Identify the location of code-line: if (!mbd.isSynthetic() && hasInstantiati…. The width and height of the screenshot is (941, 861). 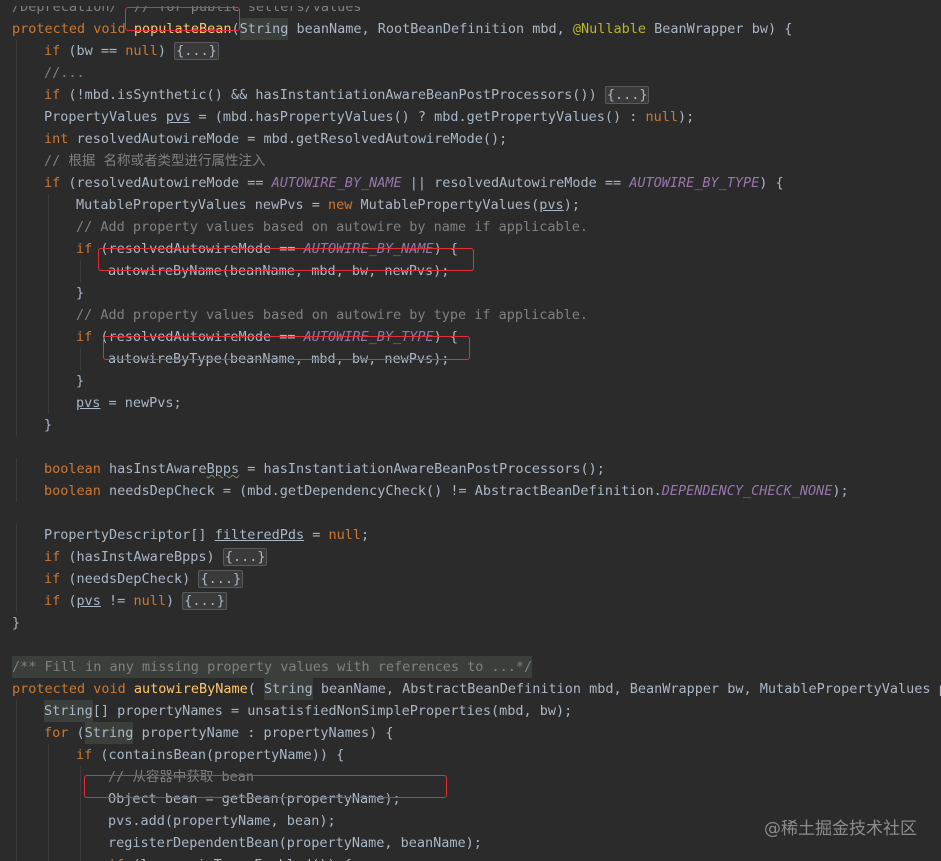
(333, 95).